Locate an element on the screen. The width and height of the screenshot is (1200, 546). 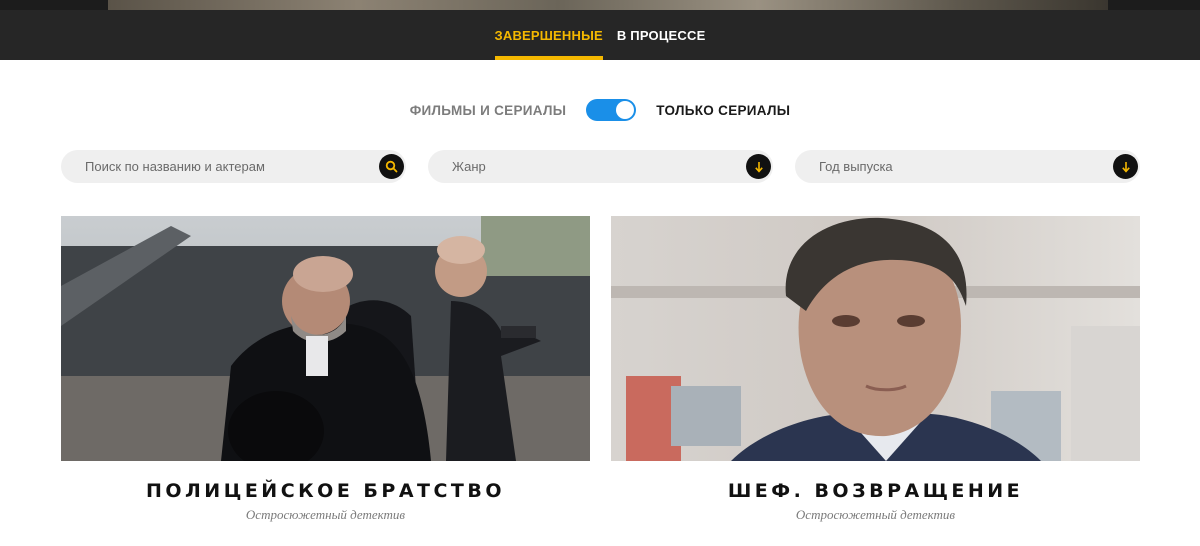
genre-select-label: Жанр is located at coordinates (469, 166).